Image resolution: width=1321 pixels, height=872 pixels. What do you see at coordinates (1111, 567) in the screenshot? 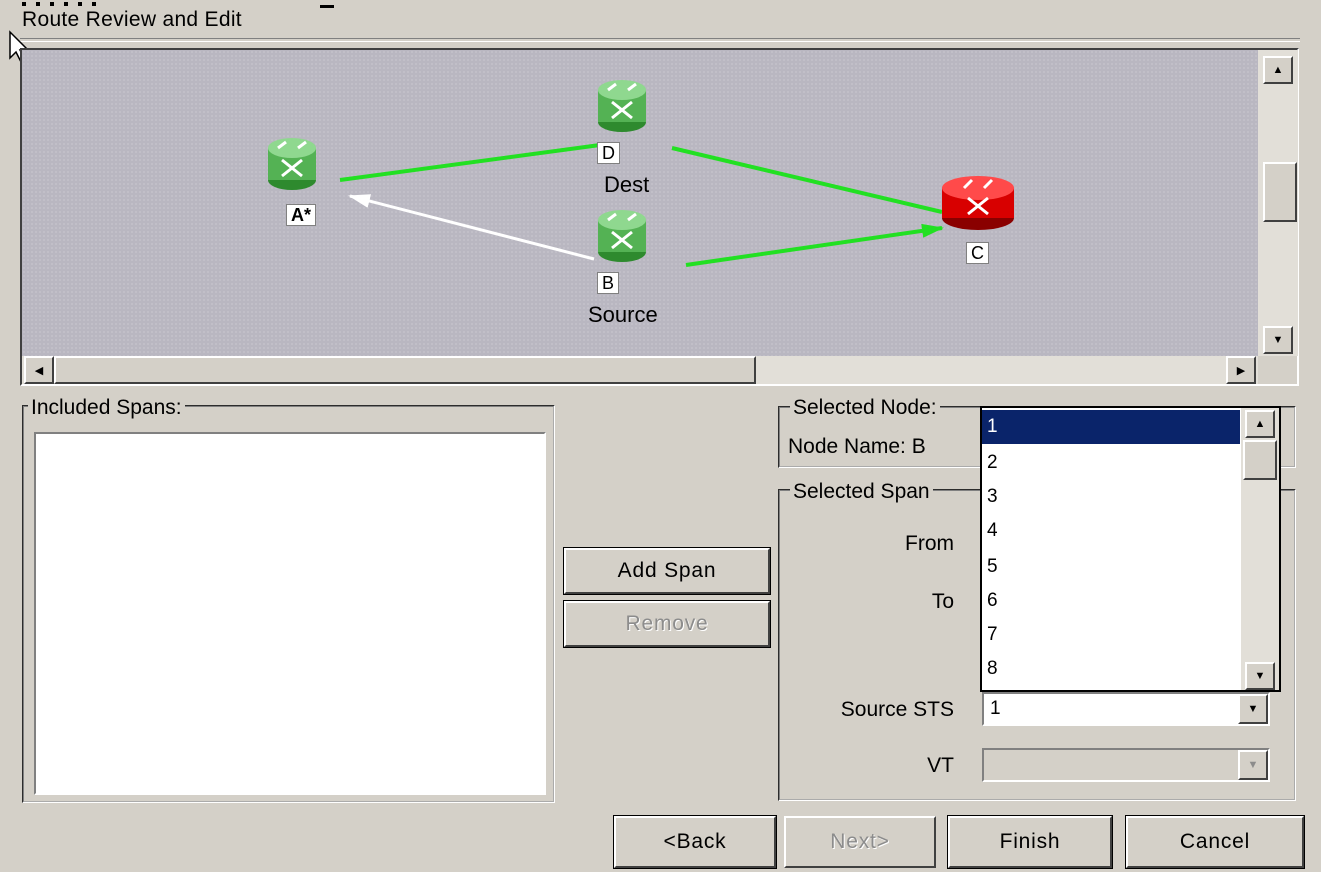
I see `dropdown-option: 5` at bounding box center [1111, 567].